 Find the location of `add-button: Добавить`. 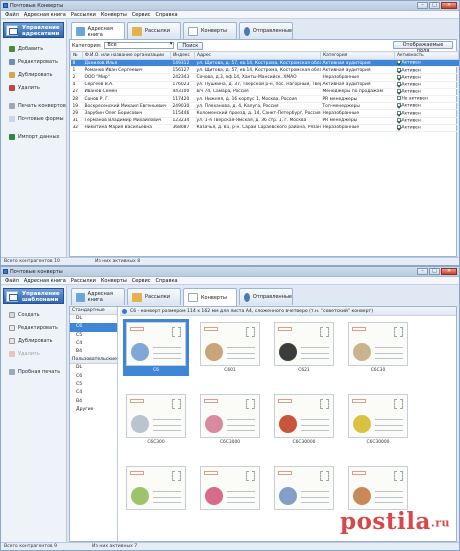

add-button: Добавить is located at coordinates (33, 48).